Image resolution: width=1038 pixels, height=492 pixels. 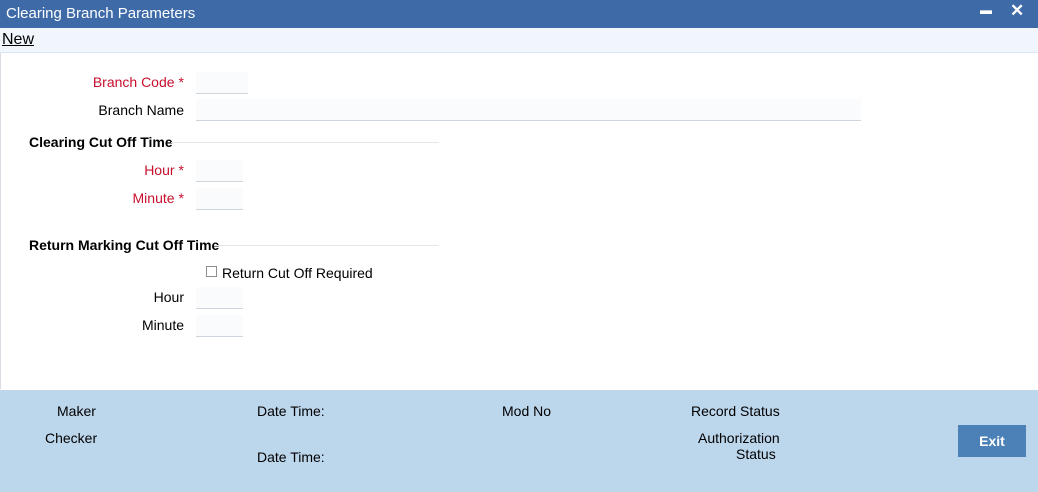 What do you see at coordinates (739, 438) in the screenshot?
I see `authorization-label: Authorization` at bounding box center [739, 438].